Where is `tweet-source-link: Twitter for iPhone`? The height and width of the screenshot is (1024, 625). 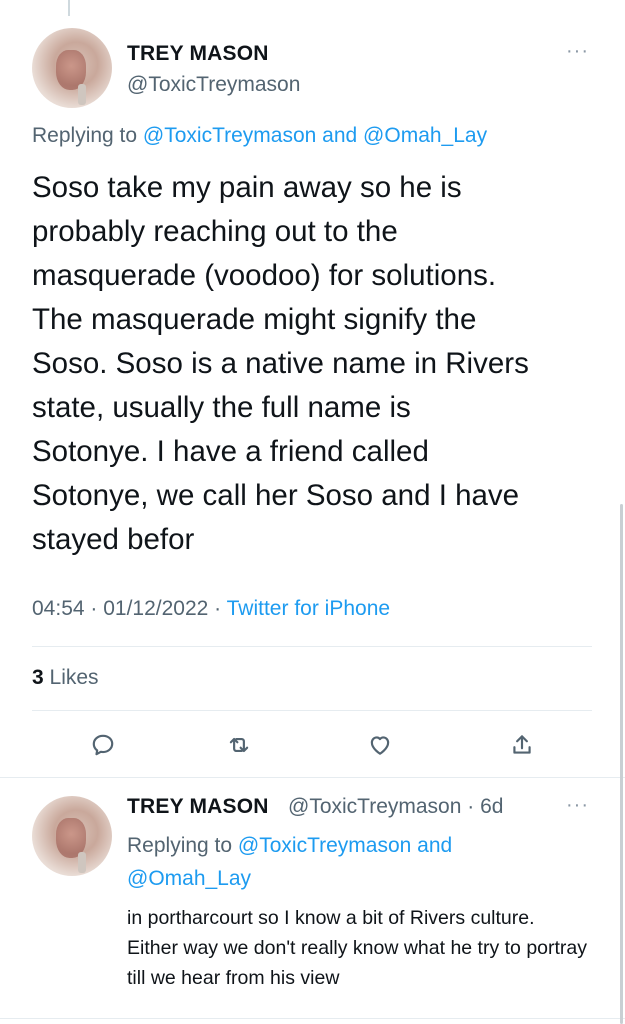 tweet-source-link: Twitter for iPhone is located at coordinates (308, 608).